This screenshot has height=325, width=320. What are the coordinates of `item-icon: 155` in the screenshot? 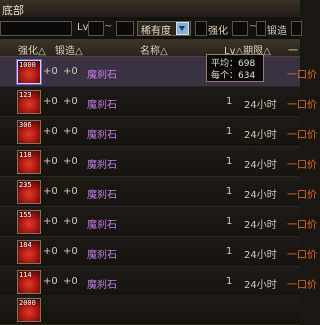 It's located at (29, 222).